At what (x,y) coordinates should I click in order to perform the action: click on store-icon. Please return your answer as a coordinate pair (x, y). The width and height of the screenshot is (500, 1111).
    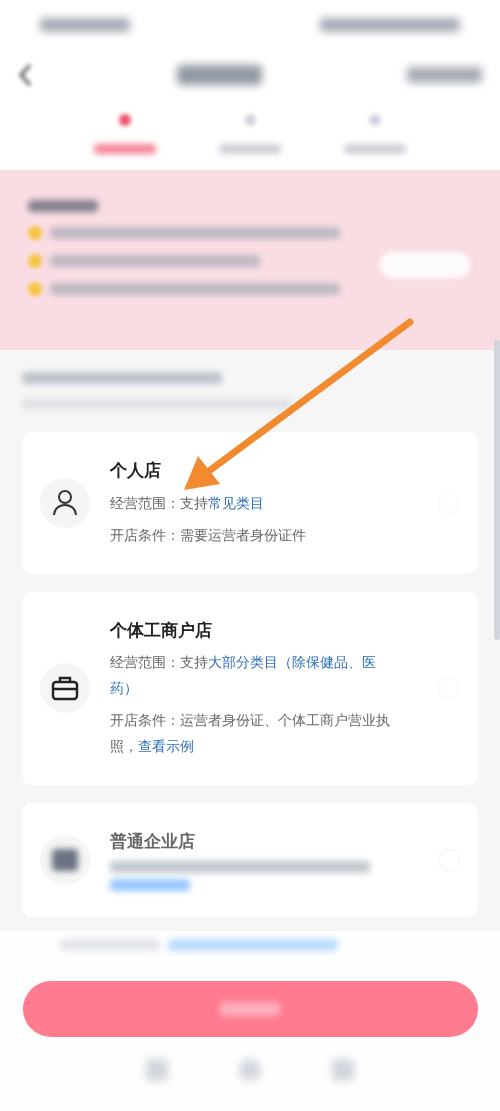
    Looking at the image, I should click on (65, 859).